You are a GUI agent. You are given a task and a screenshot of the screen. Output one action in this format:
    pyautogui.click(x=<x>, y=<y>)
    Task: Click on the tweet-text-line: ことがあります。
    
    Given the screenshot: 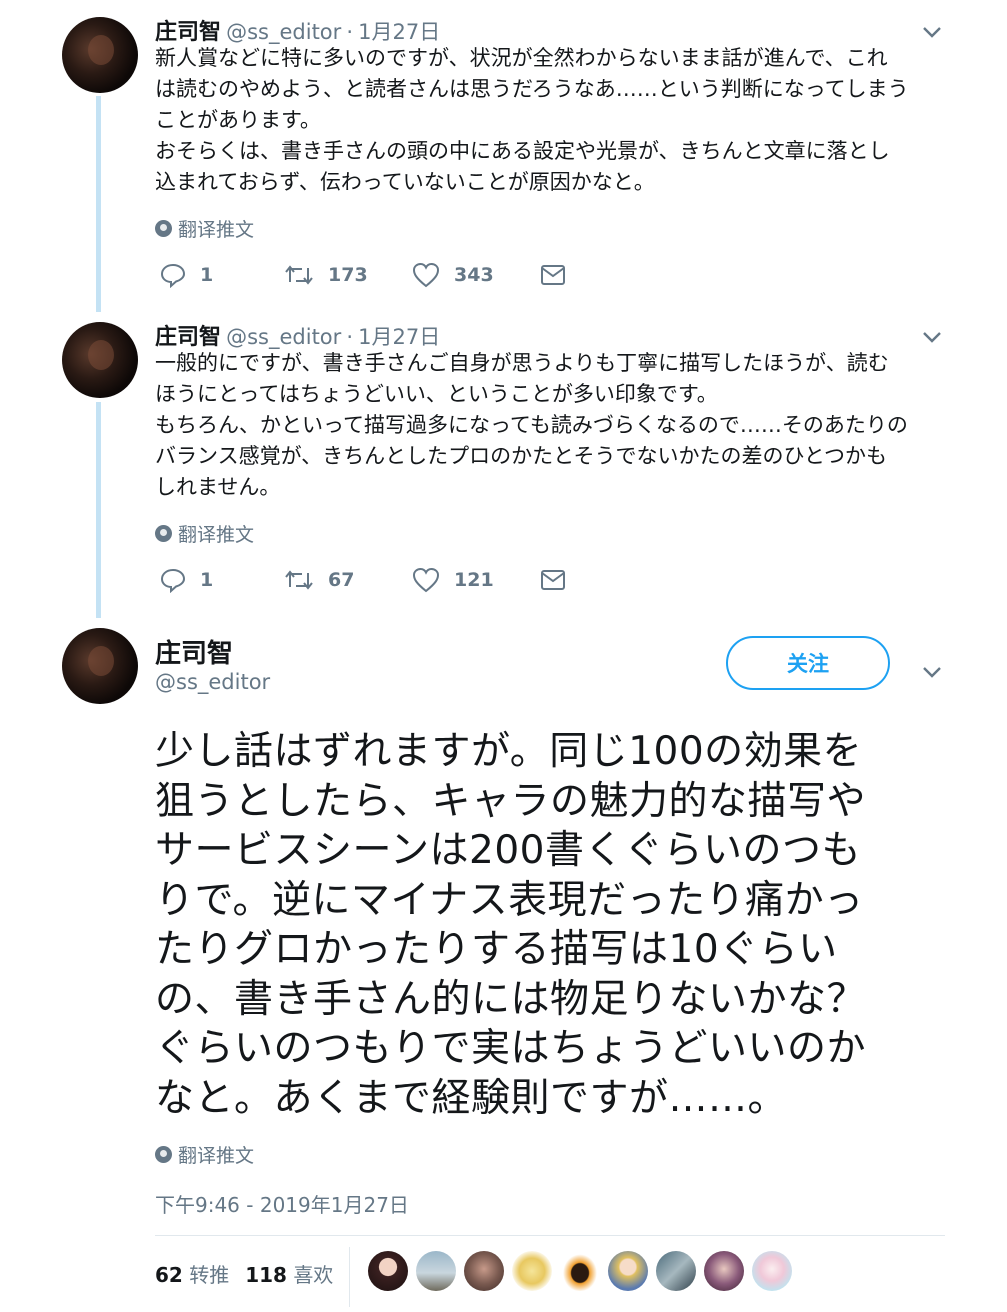 What is the action you would take?
    pyautogui.click(x=238, y=120)
    